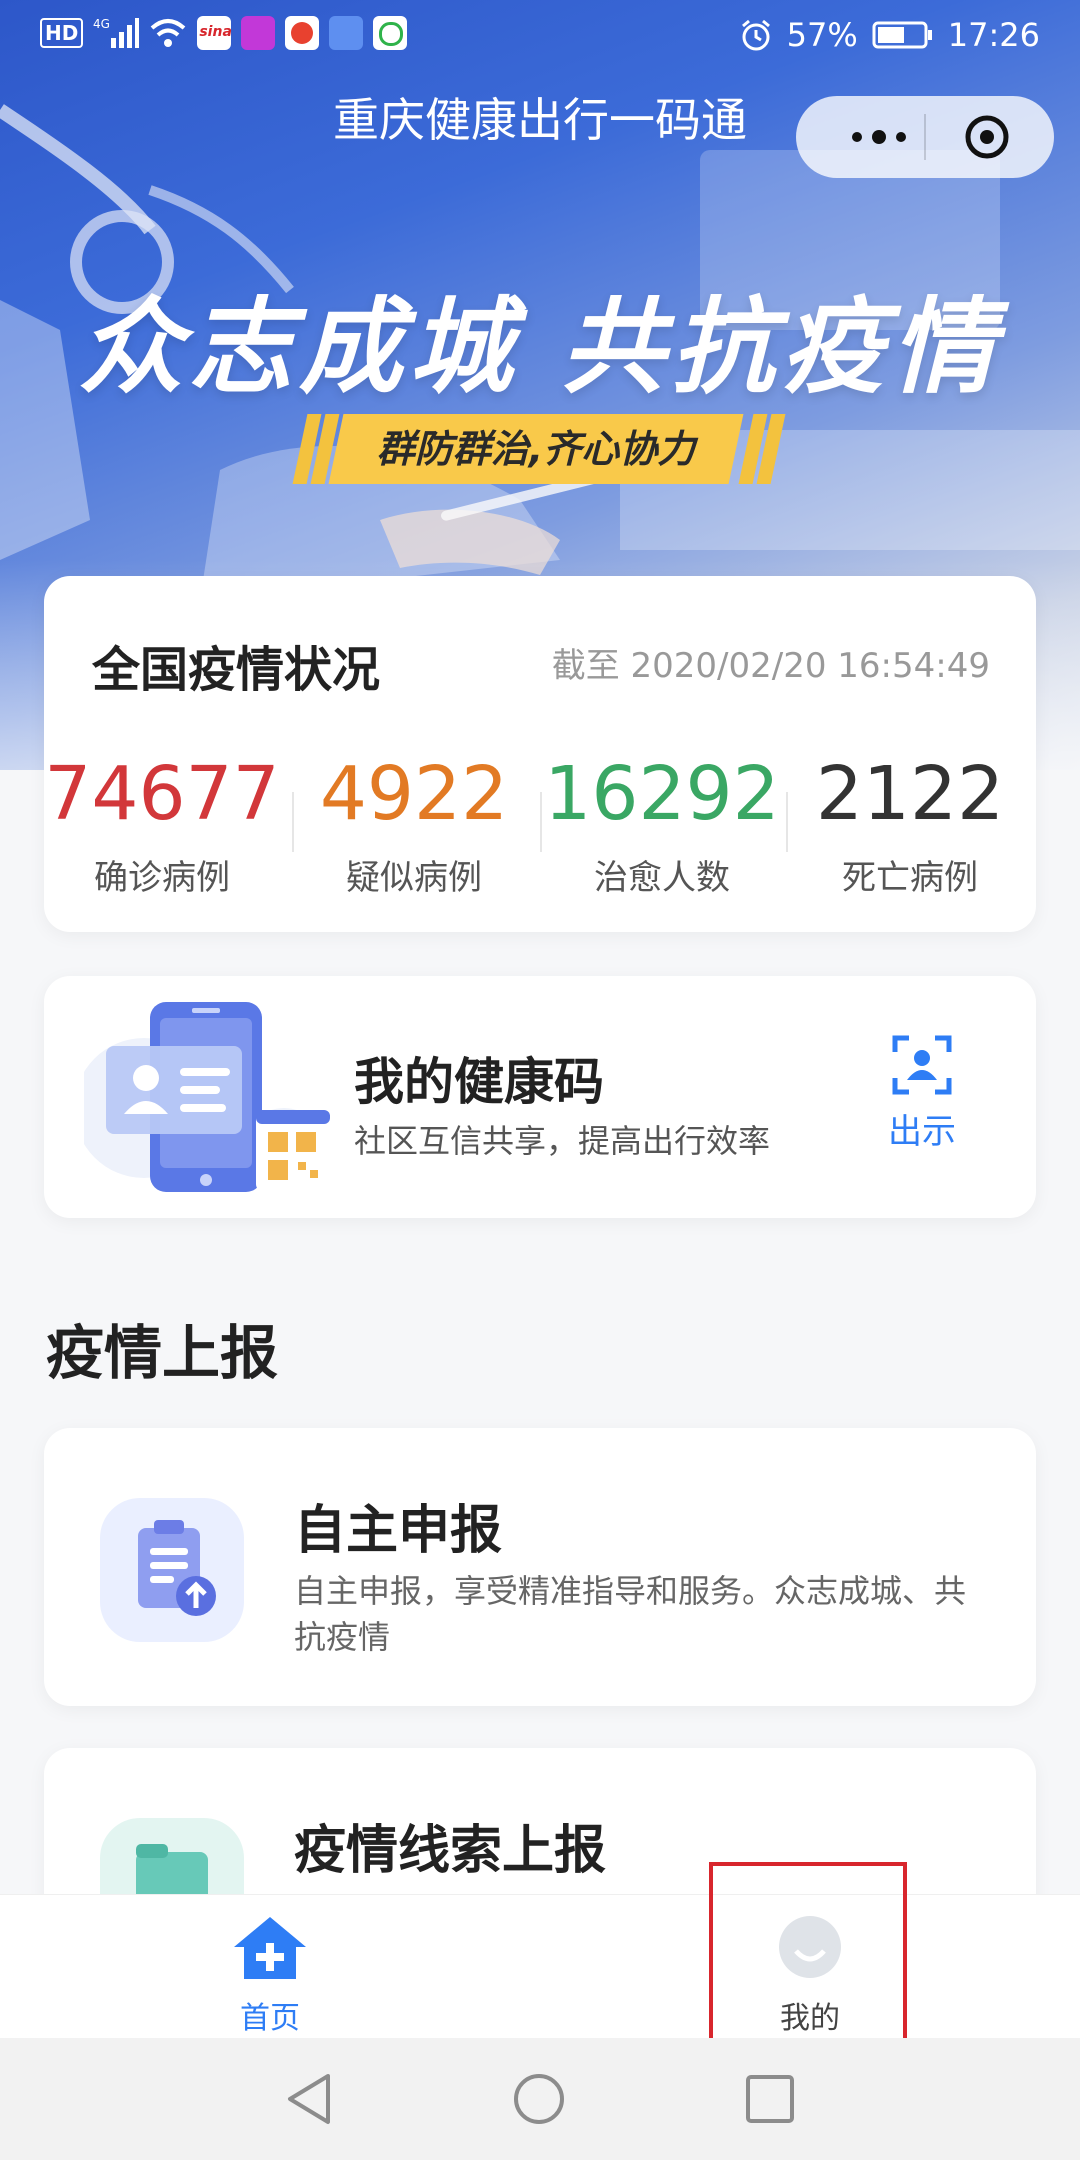 Image resolution: width=1080 pixels, height=2160 pixels. Describe the element at coordinates (270, 2018) in the screenshot. I see `tab-home-label: 首页` at that location.